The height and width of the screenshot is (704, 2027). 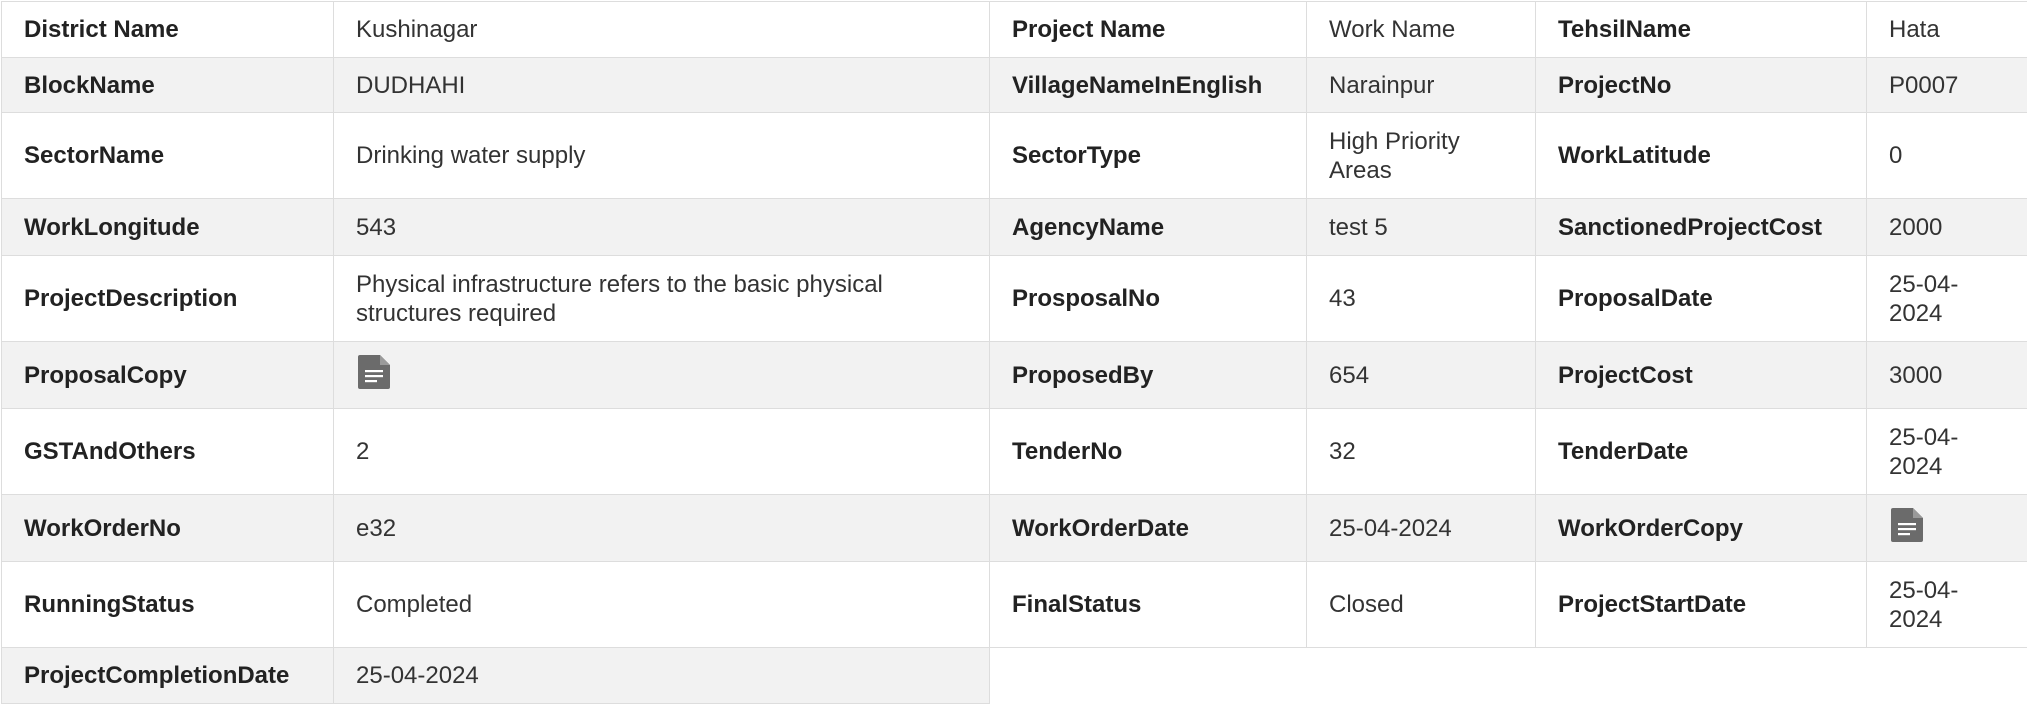 I want to click on project-completion-date-label: ProjectCompletionDate, so click(x=168, y=676).